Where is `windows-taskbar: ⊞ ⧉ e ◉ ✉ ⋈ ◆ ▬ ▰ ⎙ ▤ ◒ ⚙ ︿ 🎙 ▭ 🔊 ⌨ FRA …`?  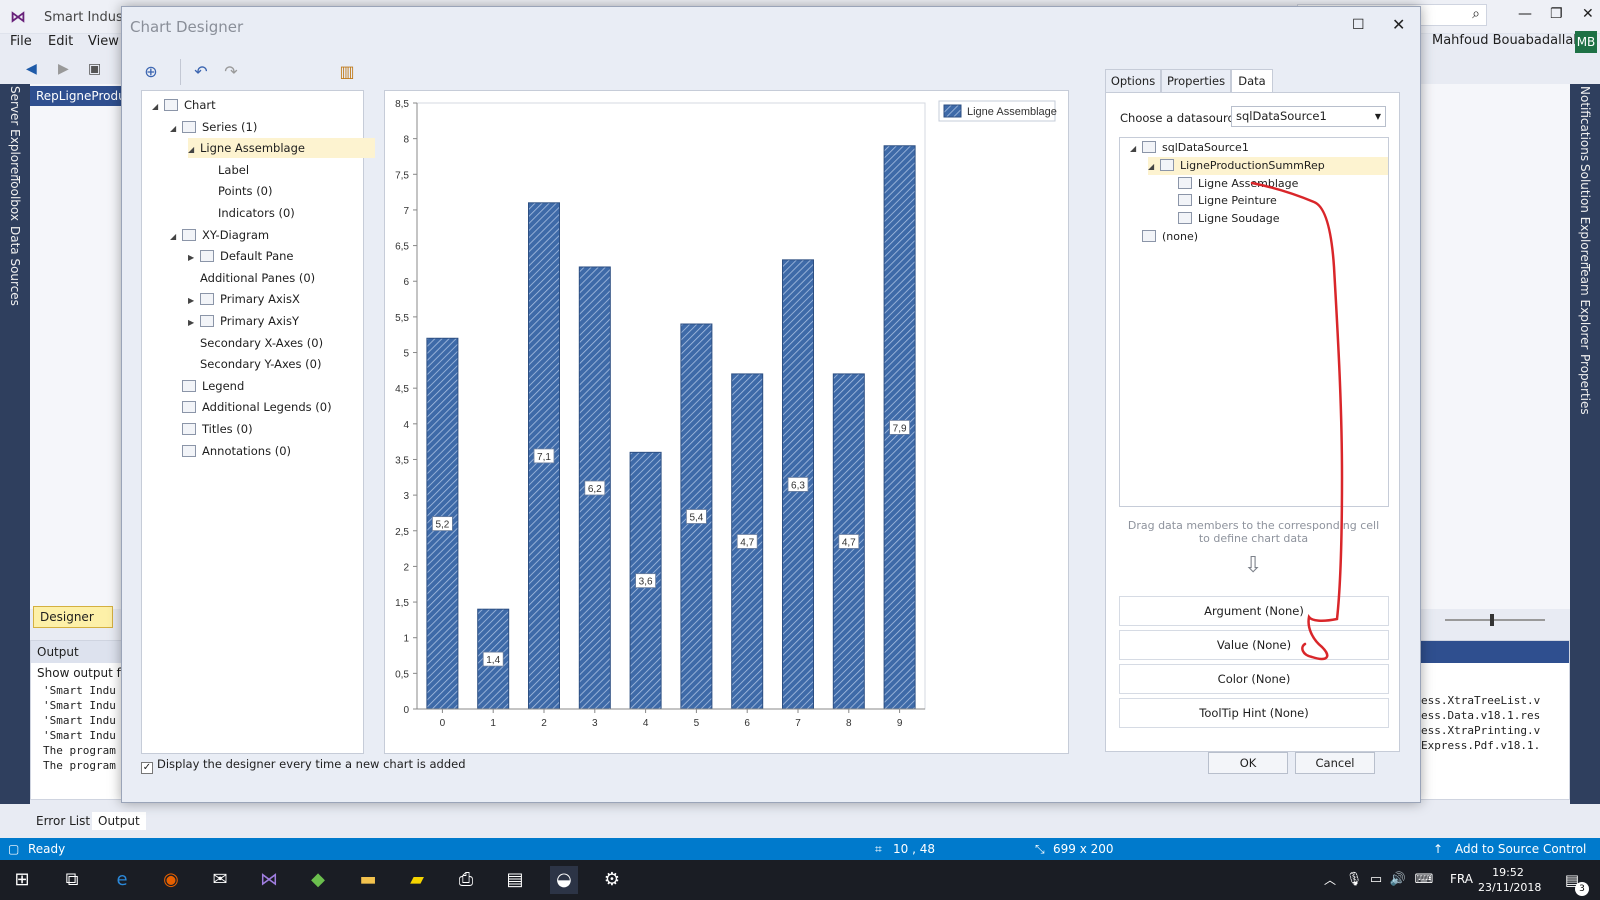 windows-taskbar: ⊞ ⧉ e ◉ ✉ ⋈ ◆ ▬ ▰ ⎙ ▤ ◒ ⚙ ︿ 🎙 ▭ 🔊 ⌨ FRA … is located at coordinates (800, 880).